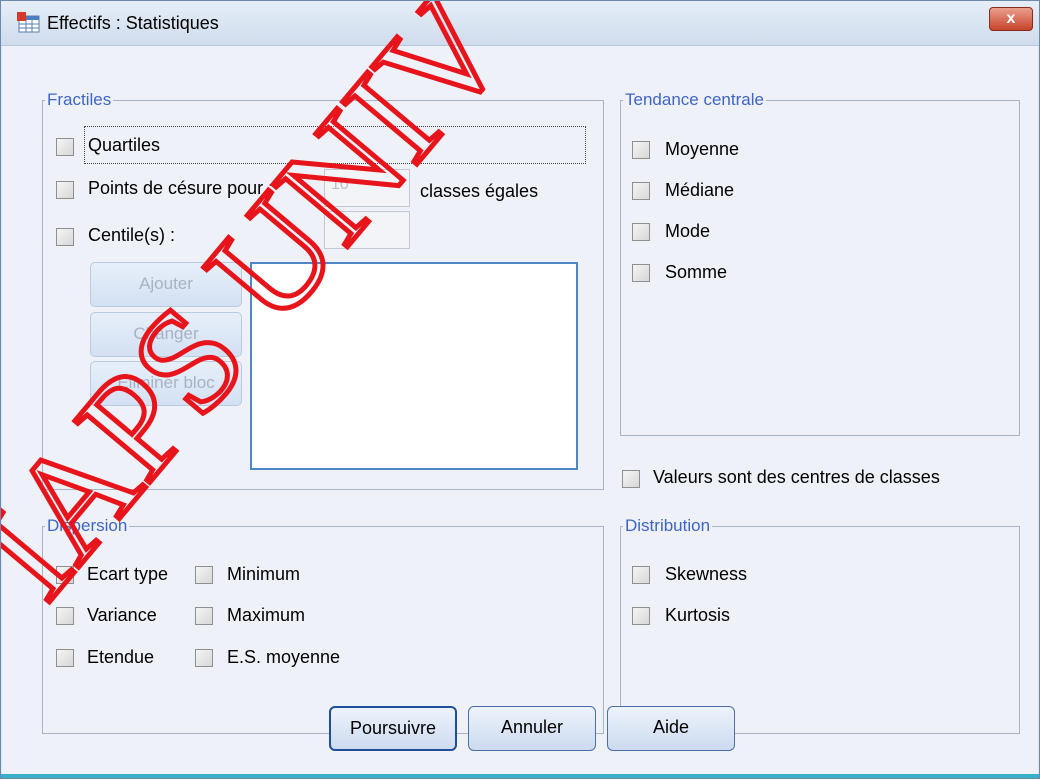 This screenshot has width=1040, height=780. I want to click on sum-label: Somme, so click(696, 272).